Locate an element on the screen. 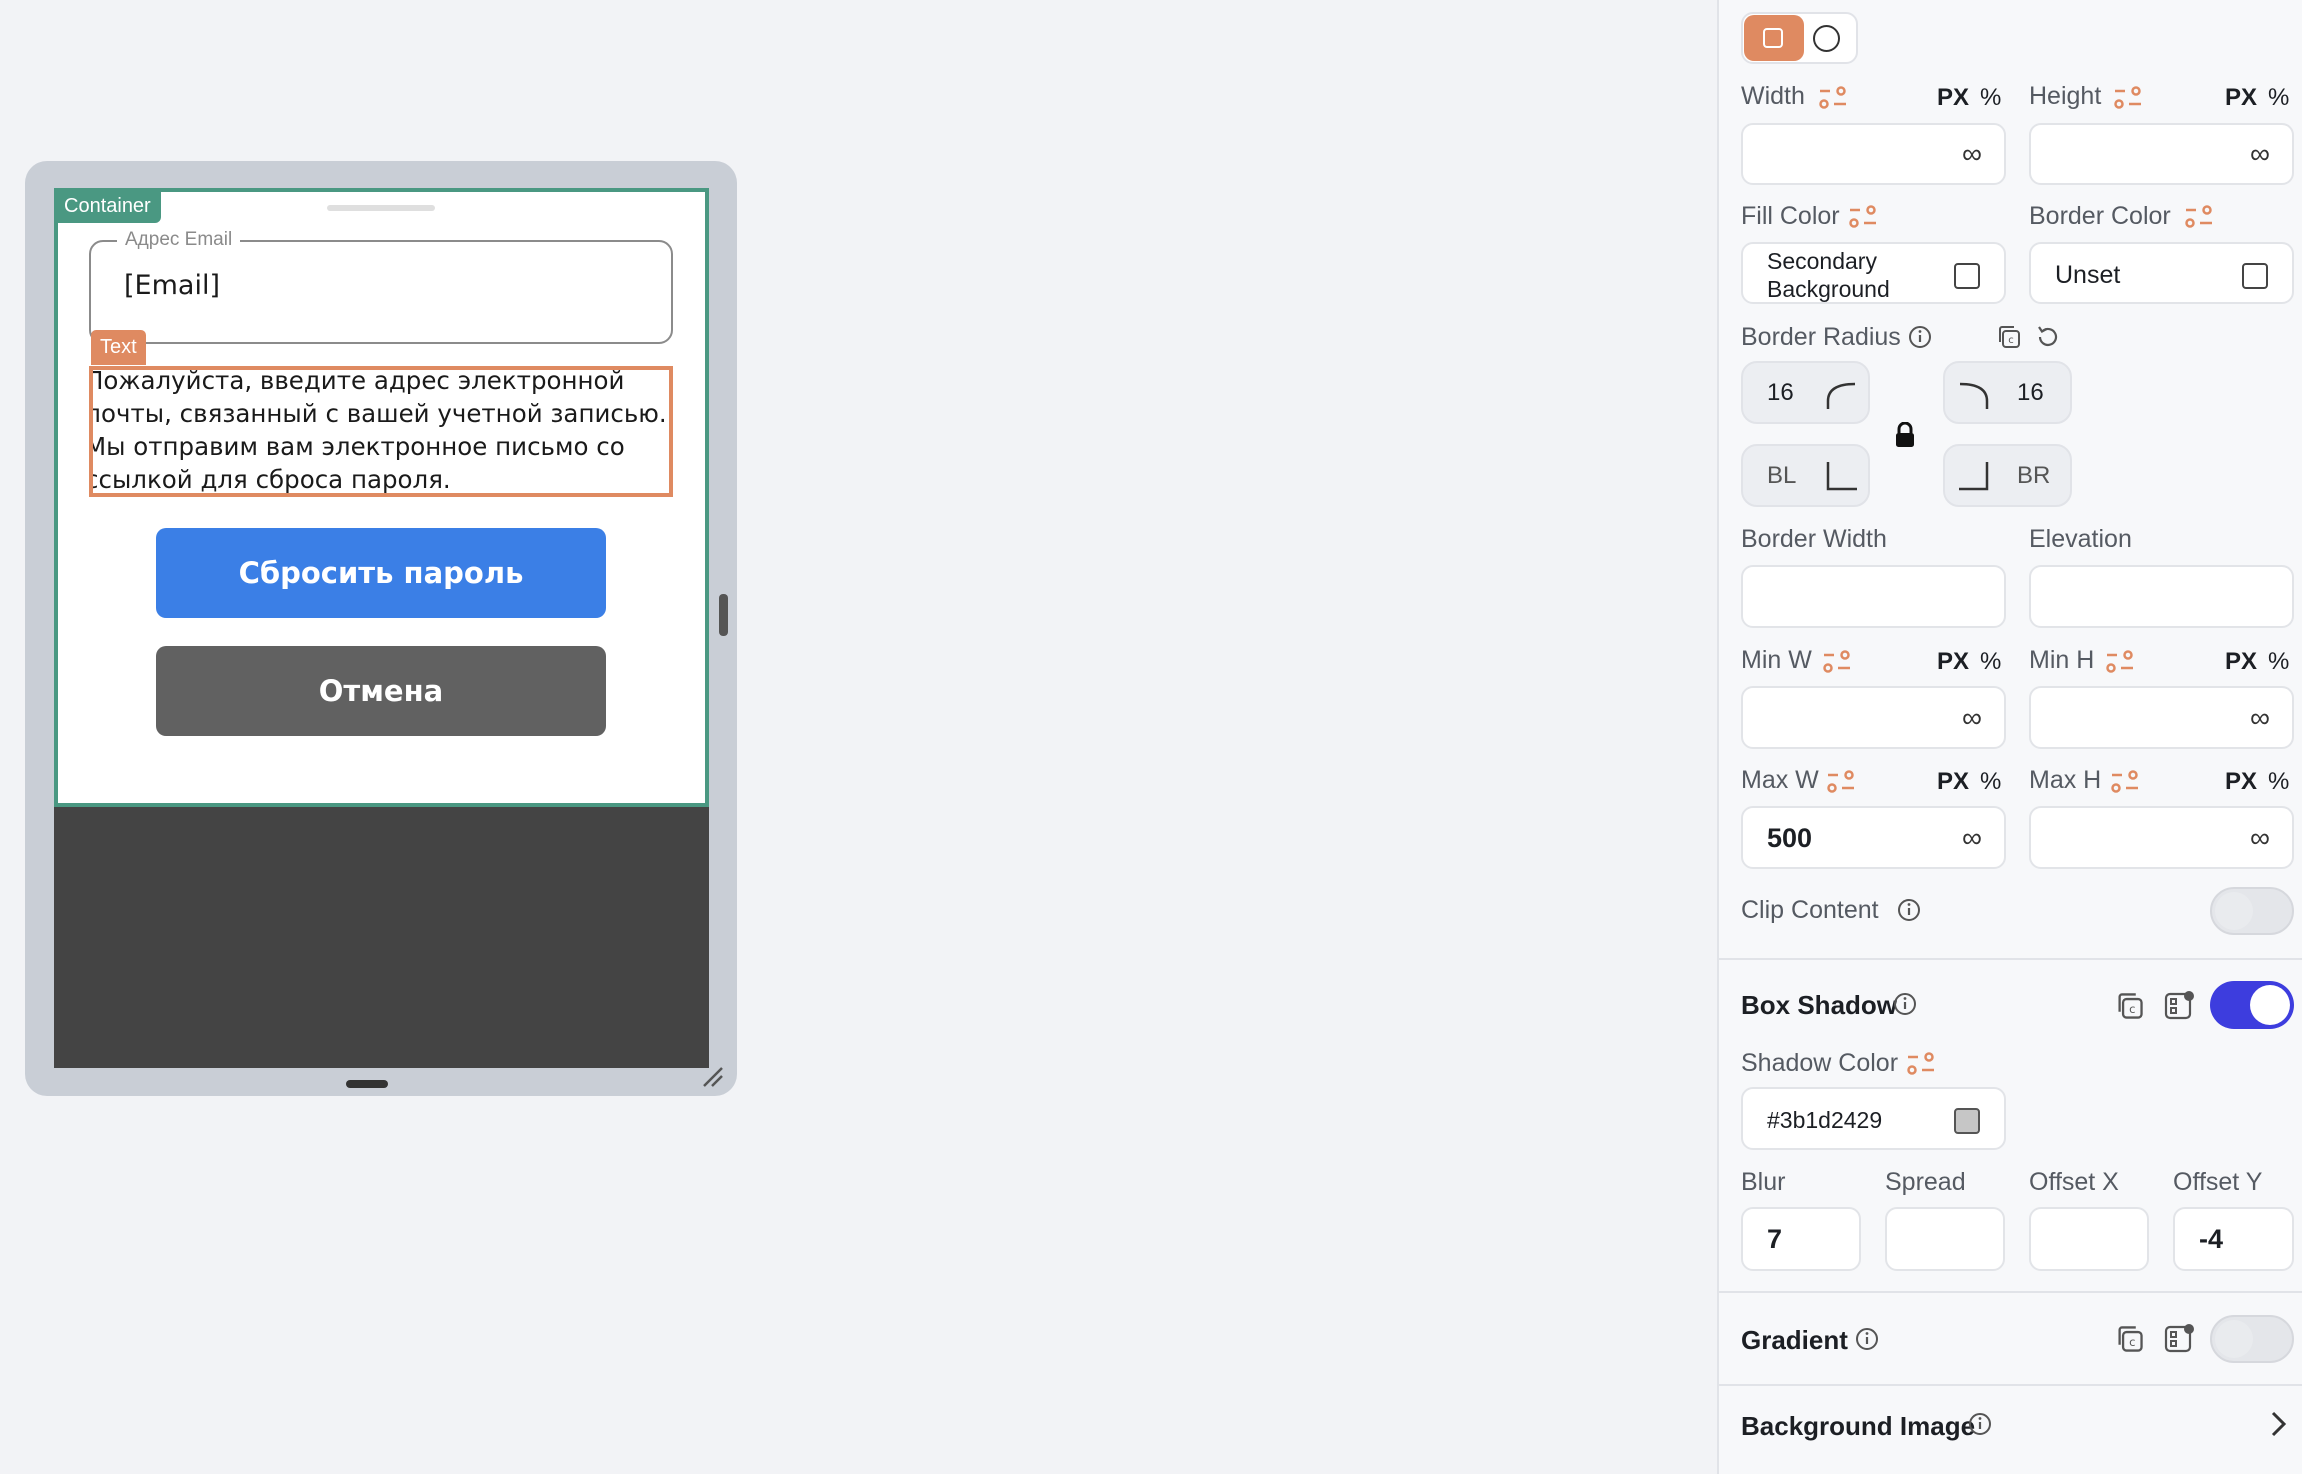 The height and width of the screenshot is (1474, 2302). side-resize-handle is located at coordinates (723, 615).